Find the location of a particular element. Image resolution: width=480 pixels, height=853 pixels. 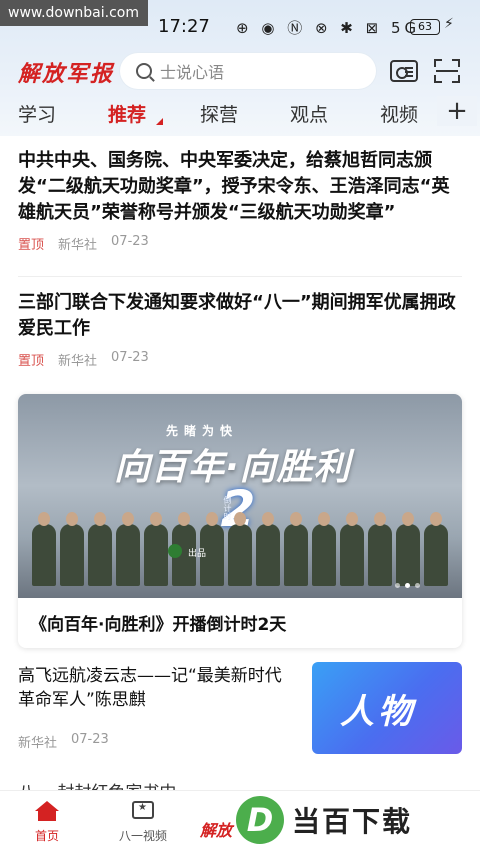

news-thumbnail: 人物 is located at coordinates (387, 708).